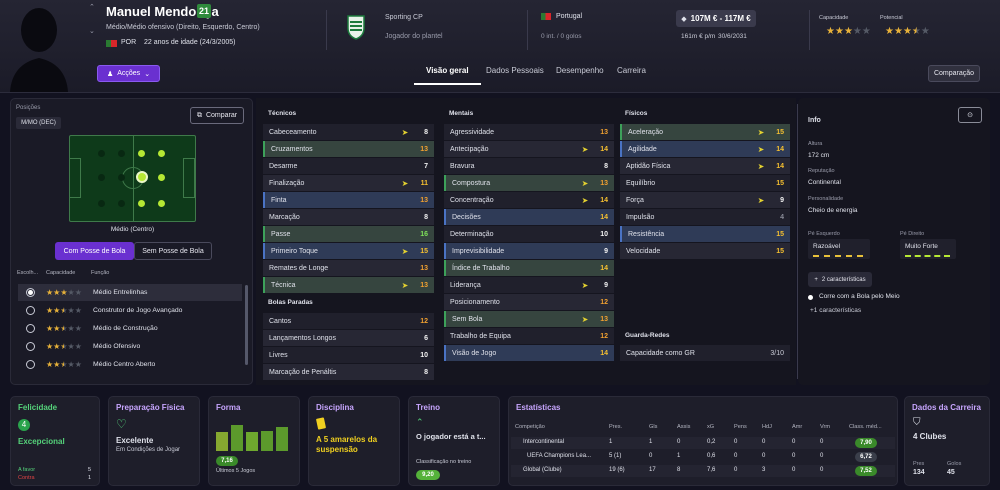 This screenshot has height=490, width=1000. I want to click on more-traits-link: +1 características, so click(835, 310).